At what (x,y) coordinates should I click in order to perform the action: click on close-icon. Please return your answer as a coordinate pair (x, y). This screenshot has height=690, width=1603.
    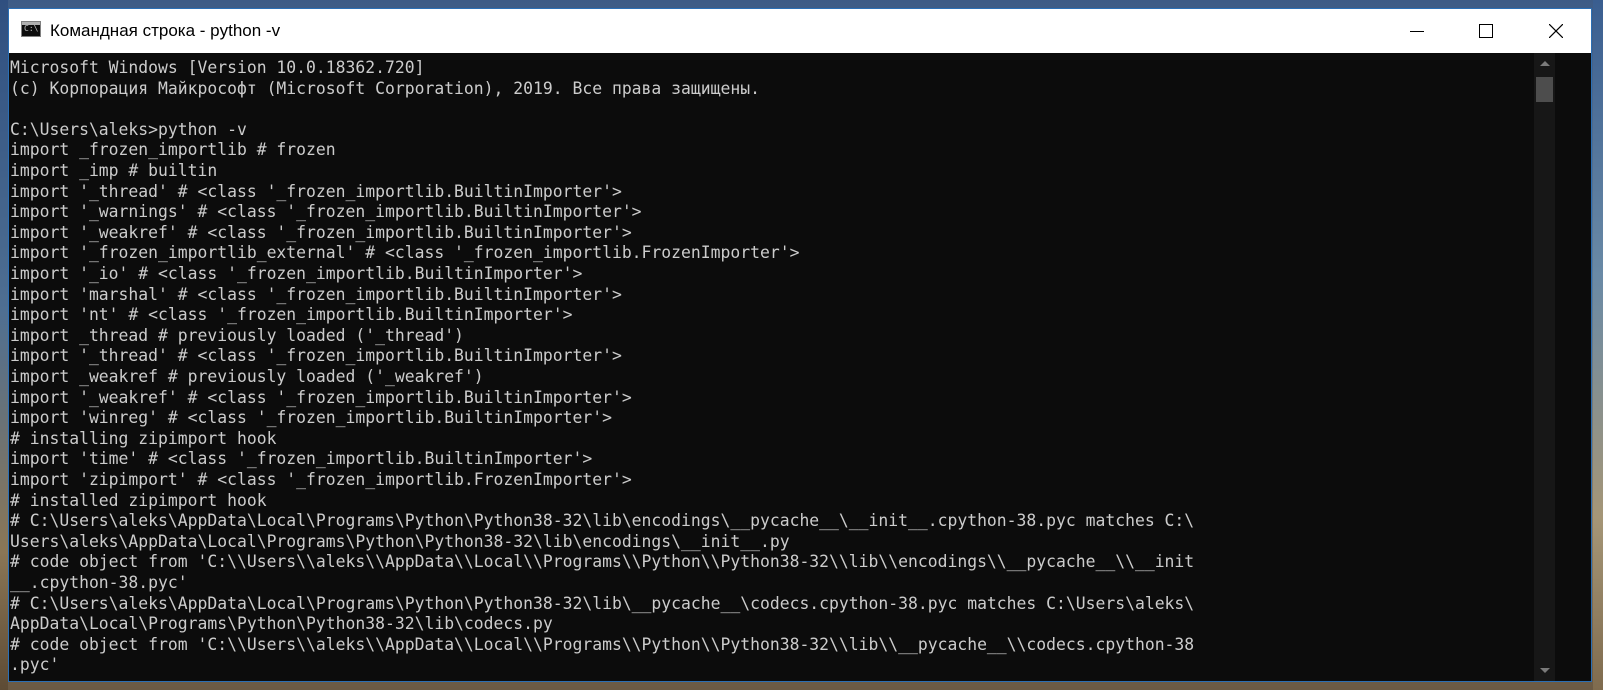
    Looking at the image, I should click on (1556, 31).